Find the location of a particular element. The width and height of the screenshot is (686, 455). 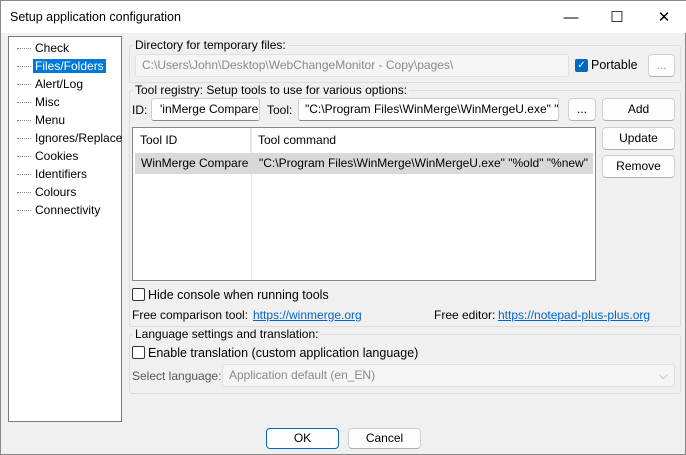

window-title: Setup application configuration is located at coordinates (95, 17).